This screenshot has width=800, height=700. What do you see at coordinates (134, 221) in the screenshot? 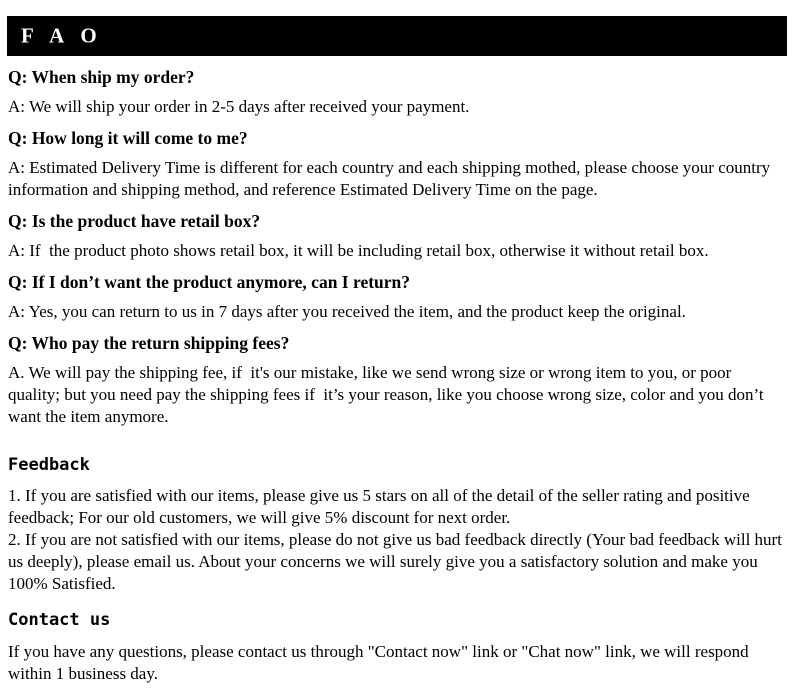
I see `faq-question: Q: Is the product have retail box?` at bounding box center [134, 221].